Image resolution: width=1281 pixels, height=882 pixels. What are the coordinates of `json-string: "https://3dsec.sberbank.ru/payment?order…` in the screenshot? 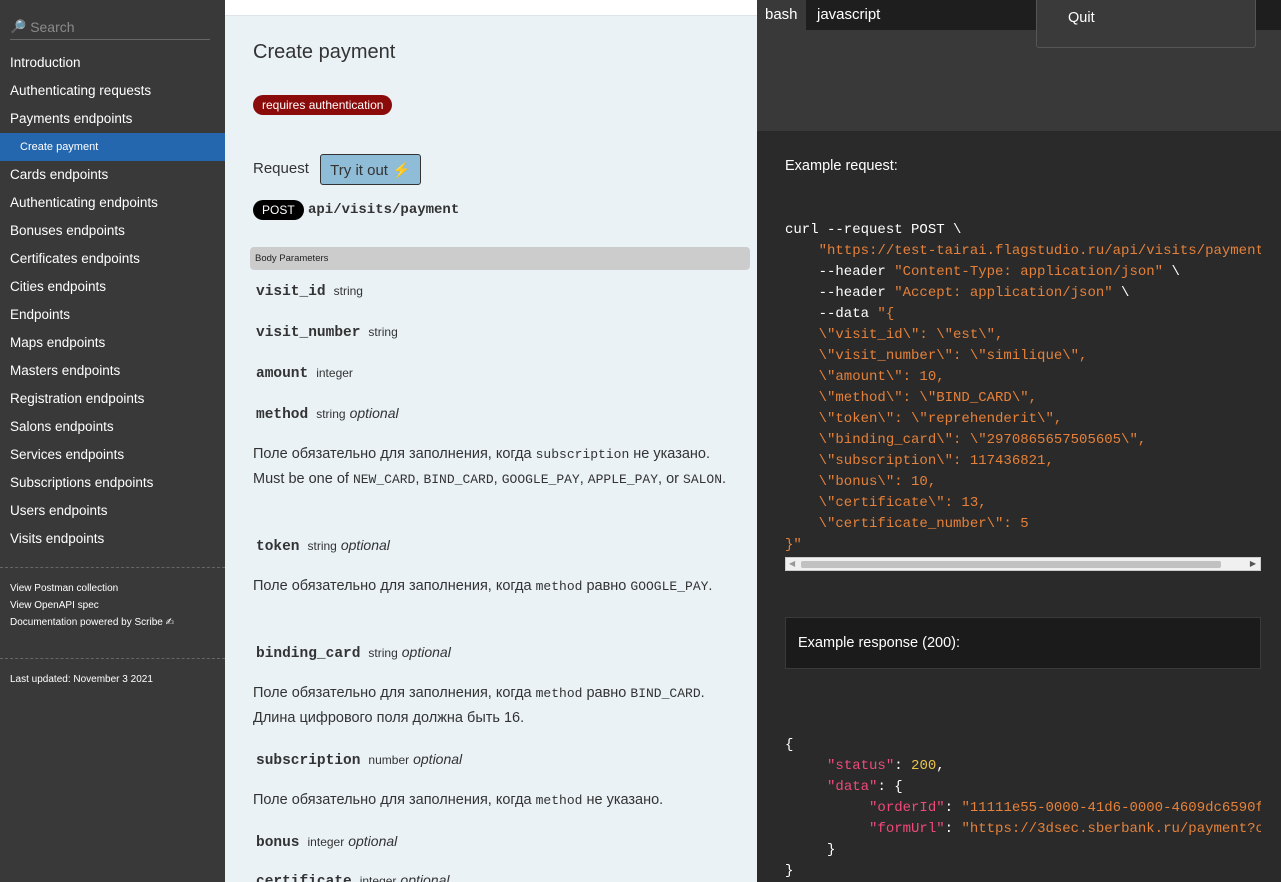 It's located at (1111, 829).